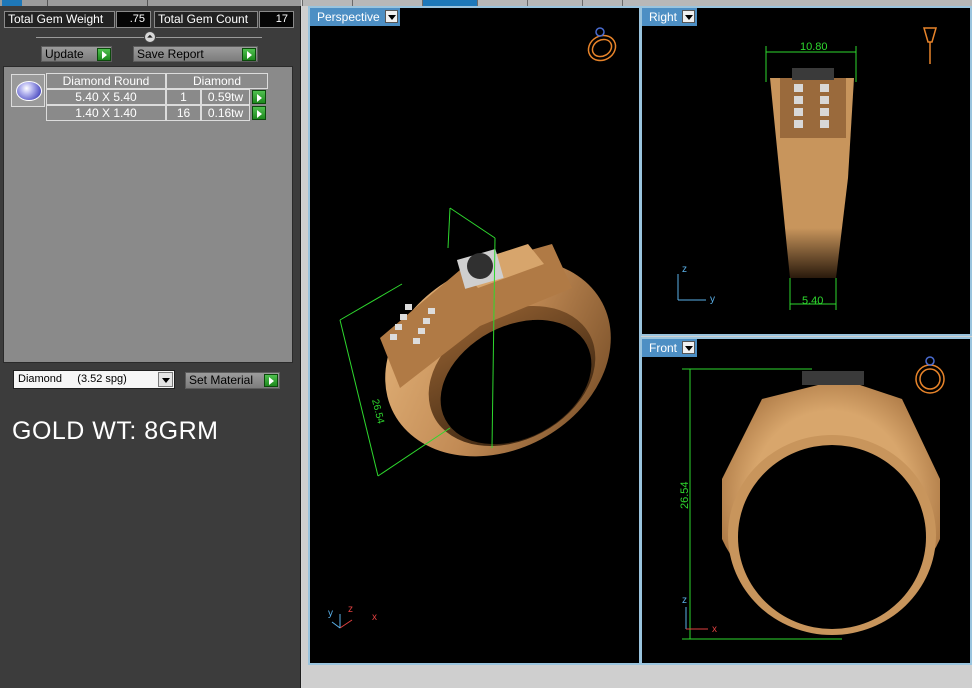 The image size is (972, 688). I want to click on right-view-label: Right, so click(670, 17).